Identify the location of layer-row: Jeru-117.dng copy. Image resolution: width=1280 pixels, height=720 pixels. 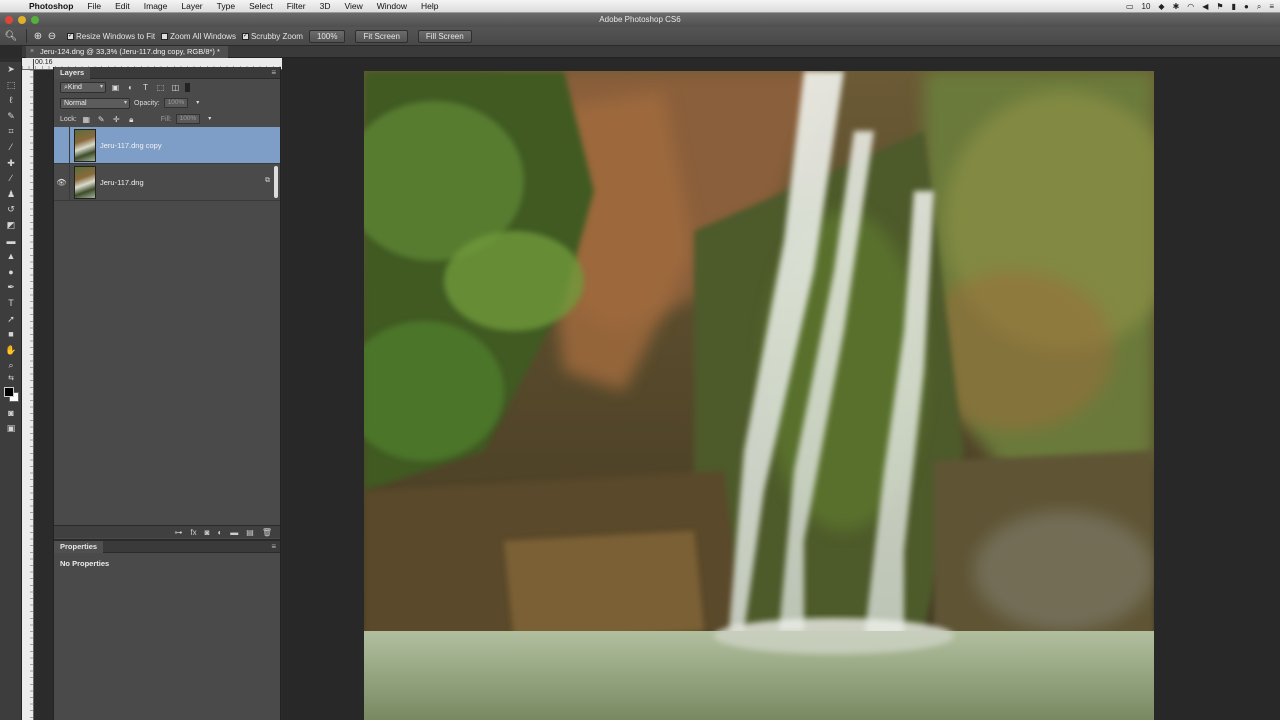
(167, 145).